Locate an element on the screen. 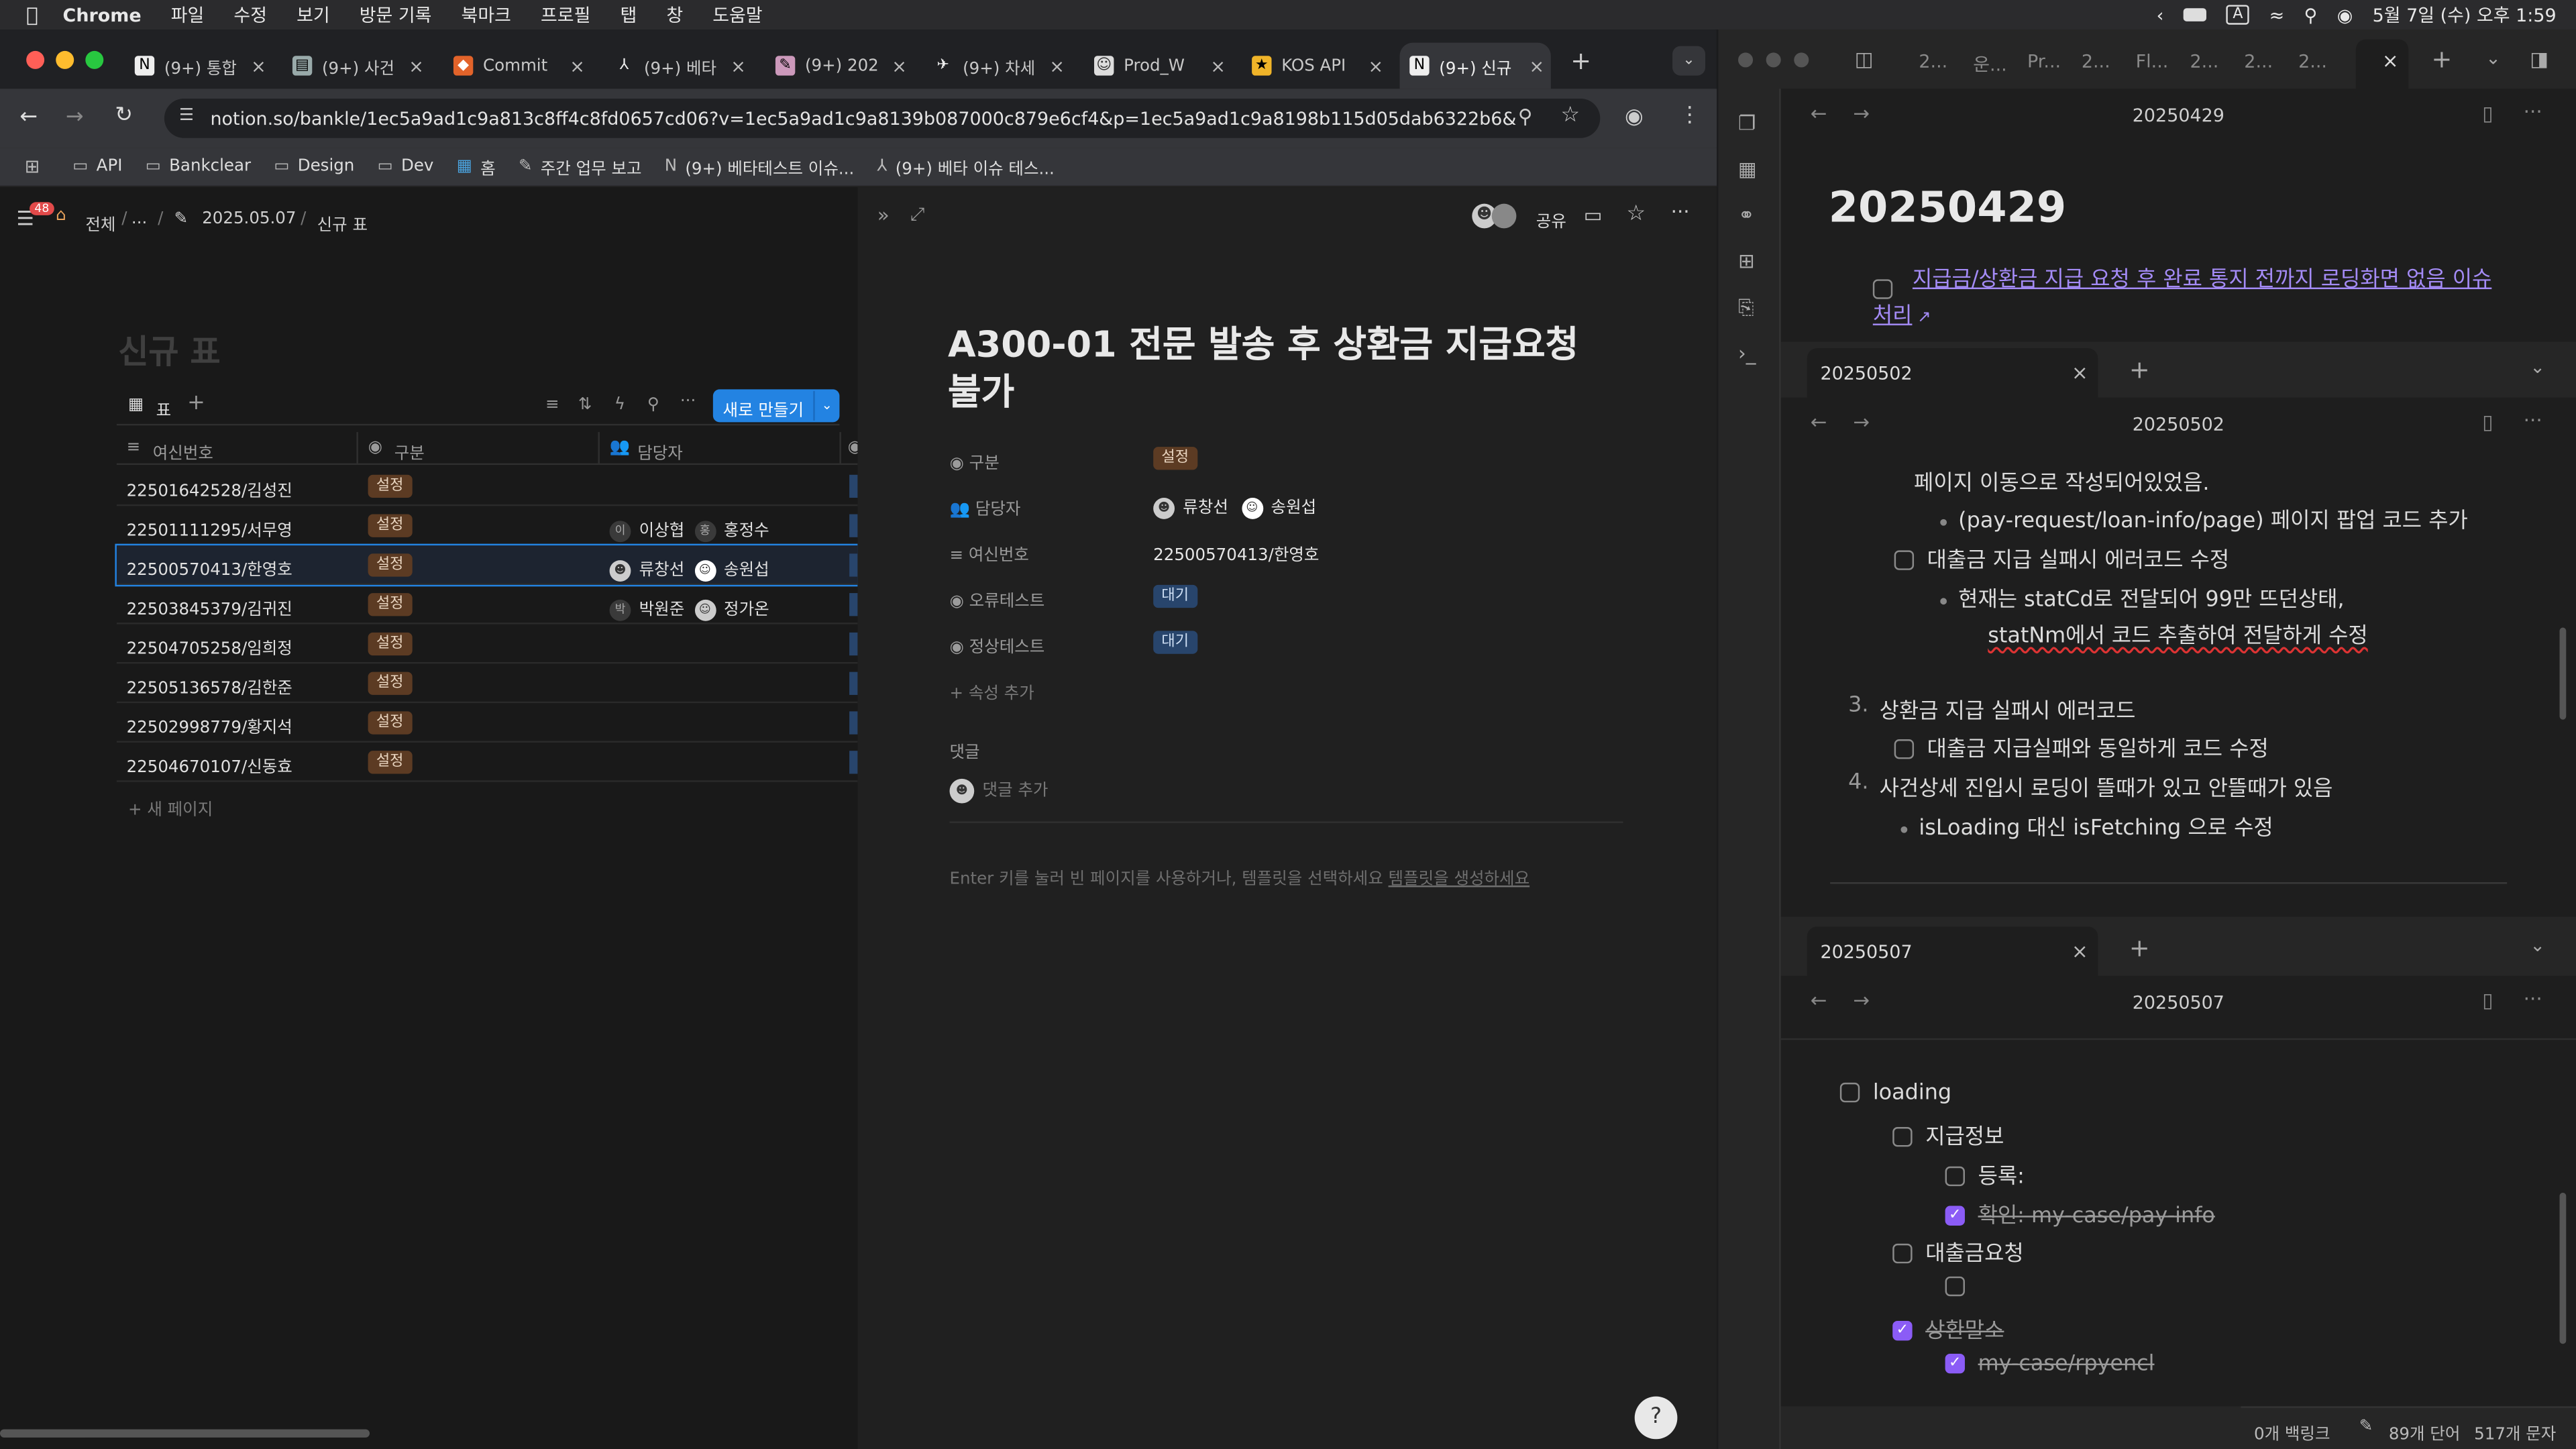  share-button: 공유 is located at coordinates (1551, 219).